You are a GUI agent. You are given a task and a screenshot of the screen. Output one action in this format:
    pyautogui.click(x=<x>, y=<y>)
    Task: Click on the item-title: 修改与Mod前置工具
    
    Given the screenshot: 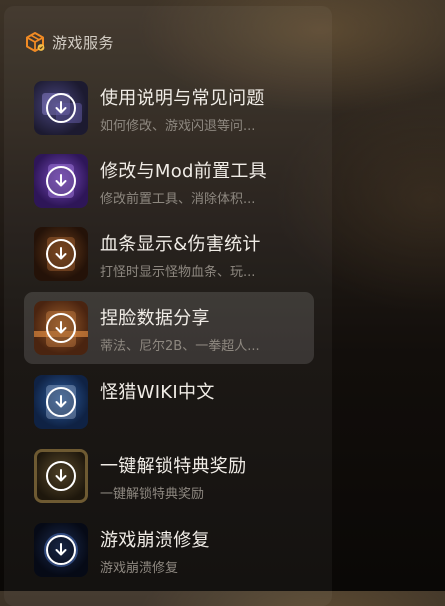 What is the action you would take?
    pyautogui.click(x=183, y=171)
    